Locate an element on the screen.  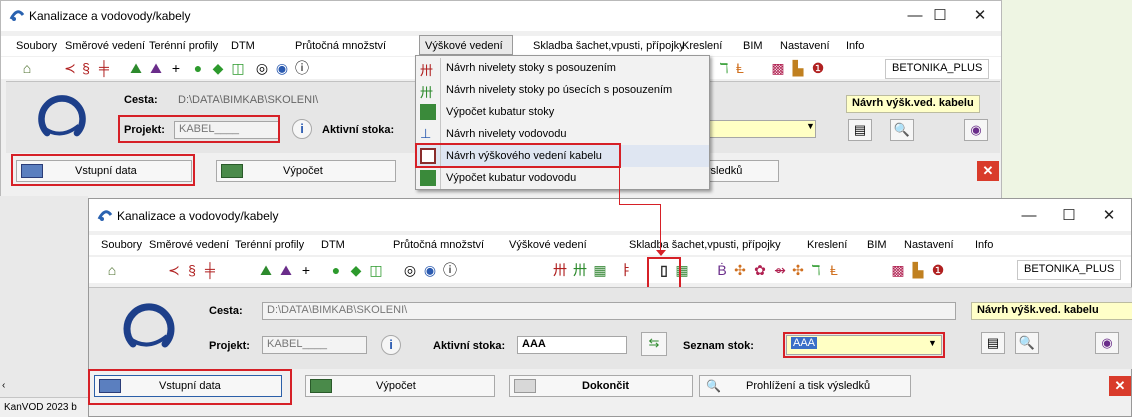
shaft-icon: Ḃ is located at coordinates (722, 270).